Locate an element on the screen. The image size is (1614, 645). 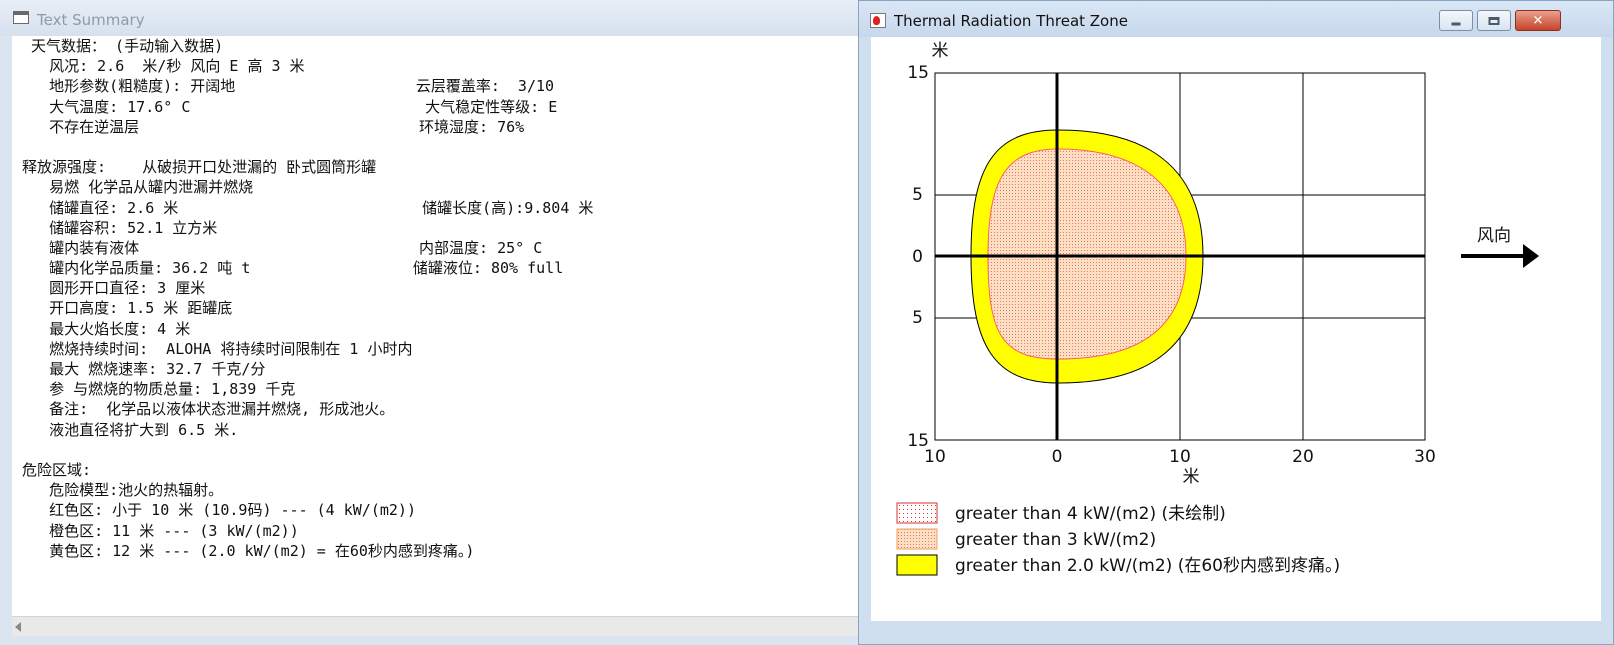
y-unit-label: 米 is located at coordinates (940, 51).